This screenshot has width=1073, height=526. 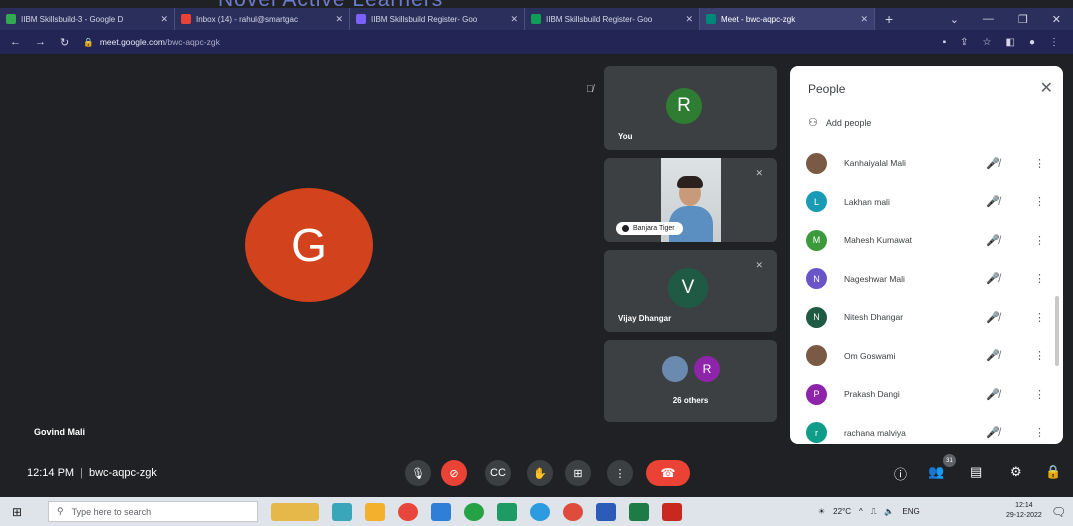 I want to click on back-icon: ←, so click(x=15, y=42).